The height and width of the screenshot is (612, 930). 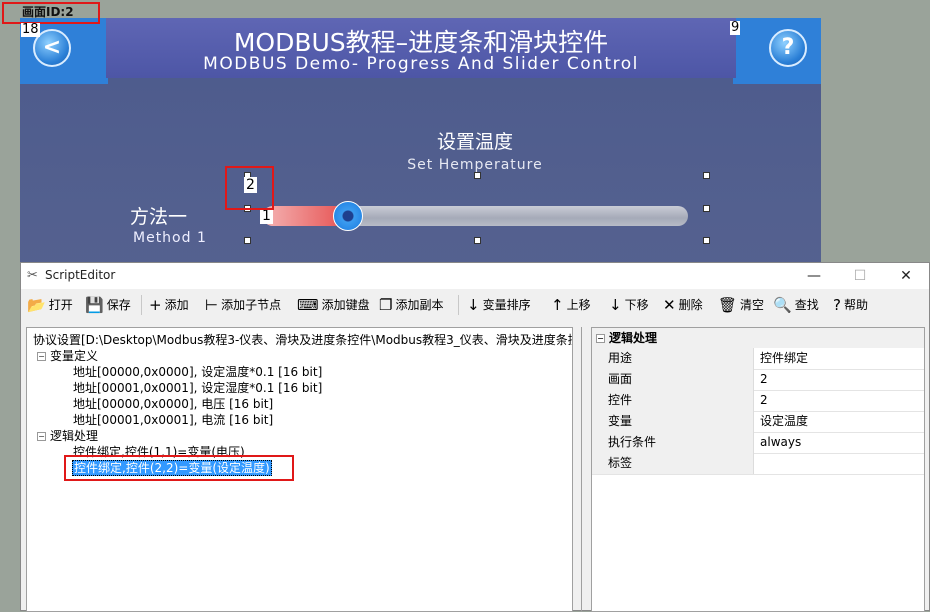 I want to click on trash-icon: 🗑, so click(x=728, y=305).